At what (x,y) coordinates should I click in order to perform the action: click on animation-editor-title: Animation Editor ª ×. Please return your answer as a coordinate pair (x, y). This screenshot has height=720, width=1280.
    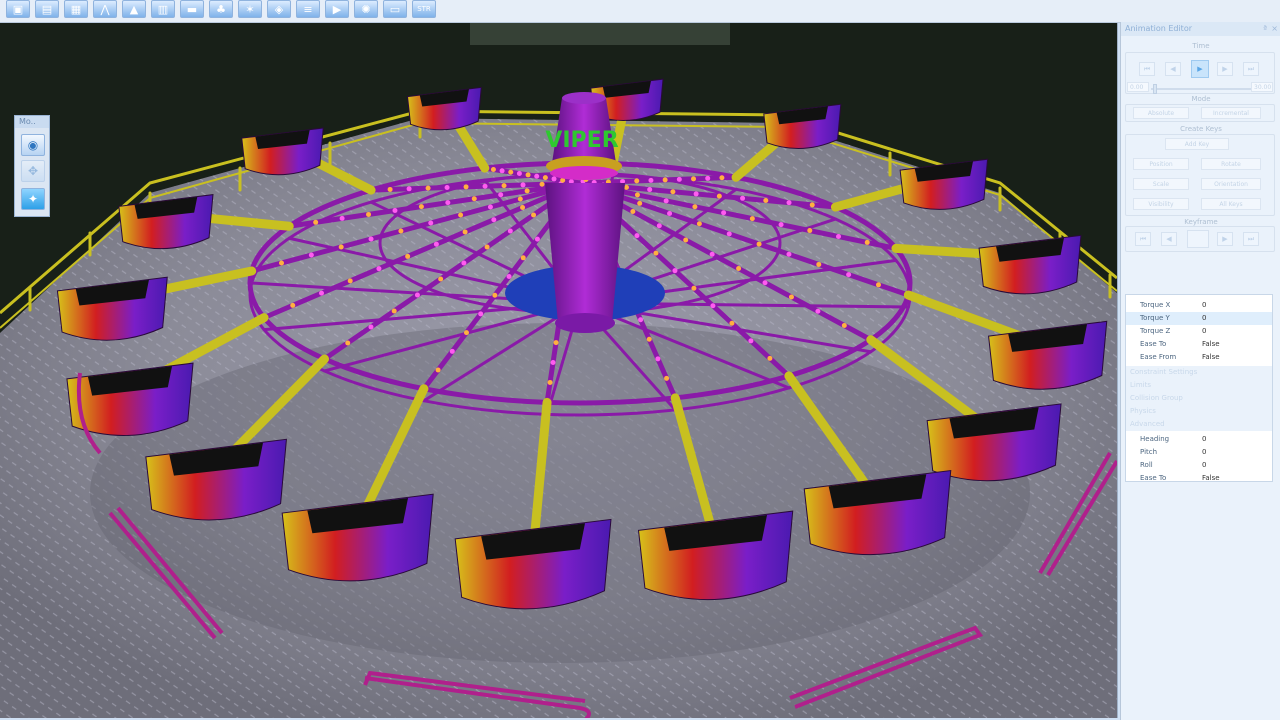
    Looking at the image, I should click on (1200, 29).